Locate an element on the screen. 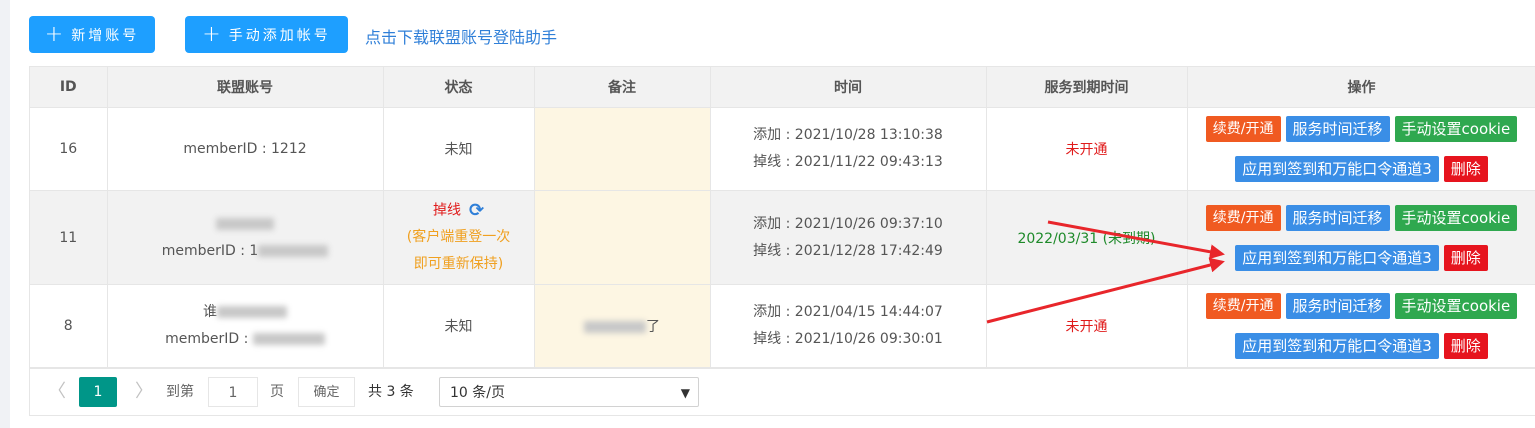 This screenshot has height=428, width=1535. page-jump-input: 1 is located at coordinates (233, 392).